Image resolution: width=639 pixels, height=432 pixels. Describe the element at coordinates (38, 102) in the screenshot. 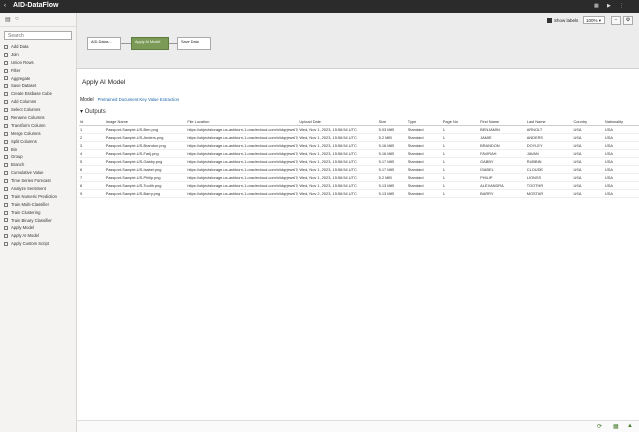

I see `sidebar-item: Add Columns` at that location.